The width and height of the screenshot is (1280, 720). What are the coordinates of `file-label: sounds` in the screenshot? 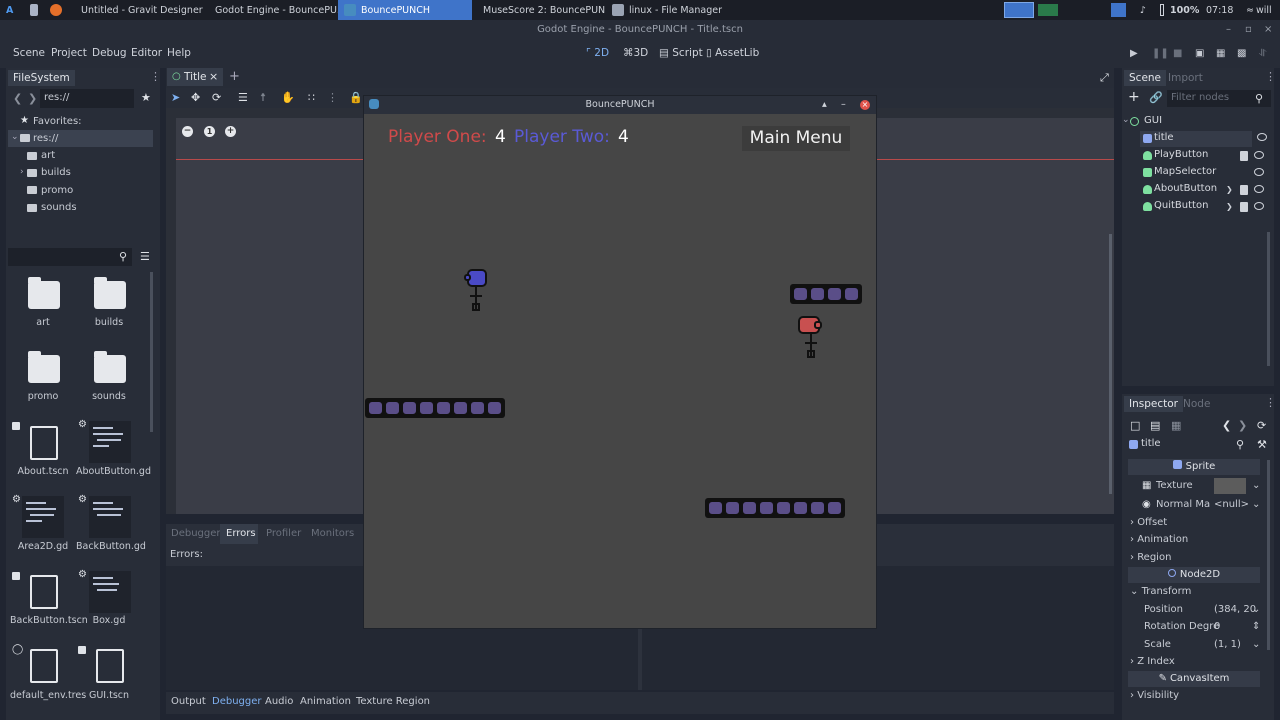 It's located at (109, 397).